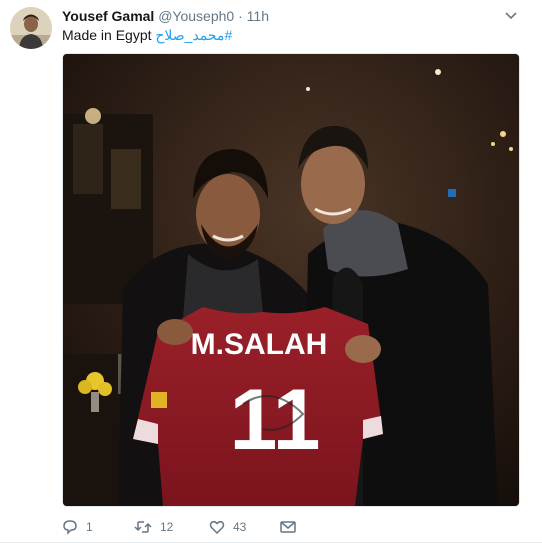 This screenshot has height=543, width=542. I want to click on jersey-number: 11, so click(275, 420).